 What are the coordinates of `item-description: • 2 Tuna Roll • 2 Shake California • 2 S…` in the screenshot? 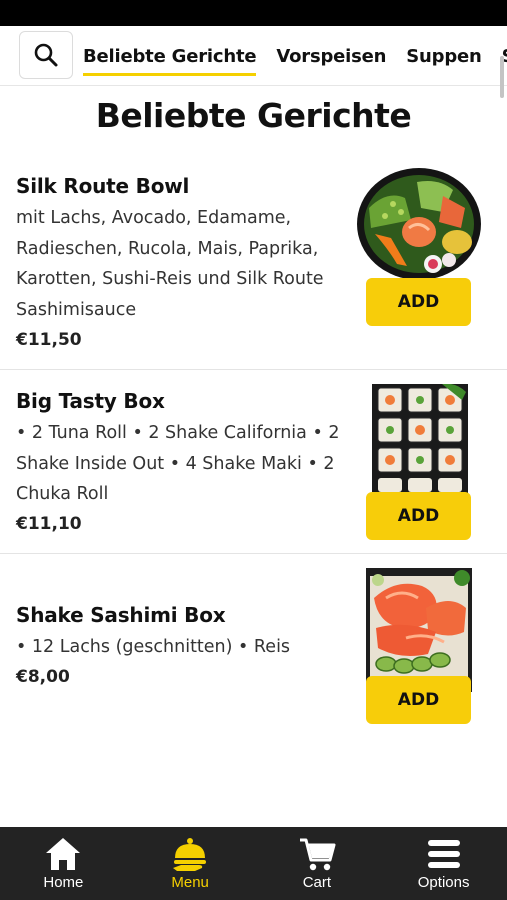 It's located at (178, 463).